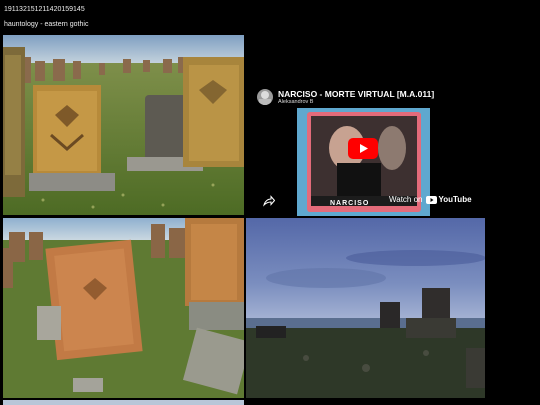 This screenshot has width=540, height=405. What do you see at coordinates (406, 199) in the screenshot?
I see `watch-on-label: Watch on` at bounding box center [406, 199].